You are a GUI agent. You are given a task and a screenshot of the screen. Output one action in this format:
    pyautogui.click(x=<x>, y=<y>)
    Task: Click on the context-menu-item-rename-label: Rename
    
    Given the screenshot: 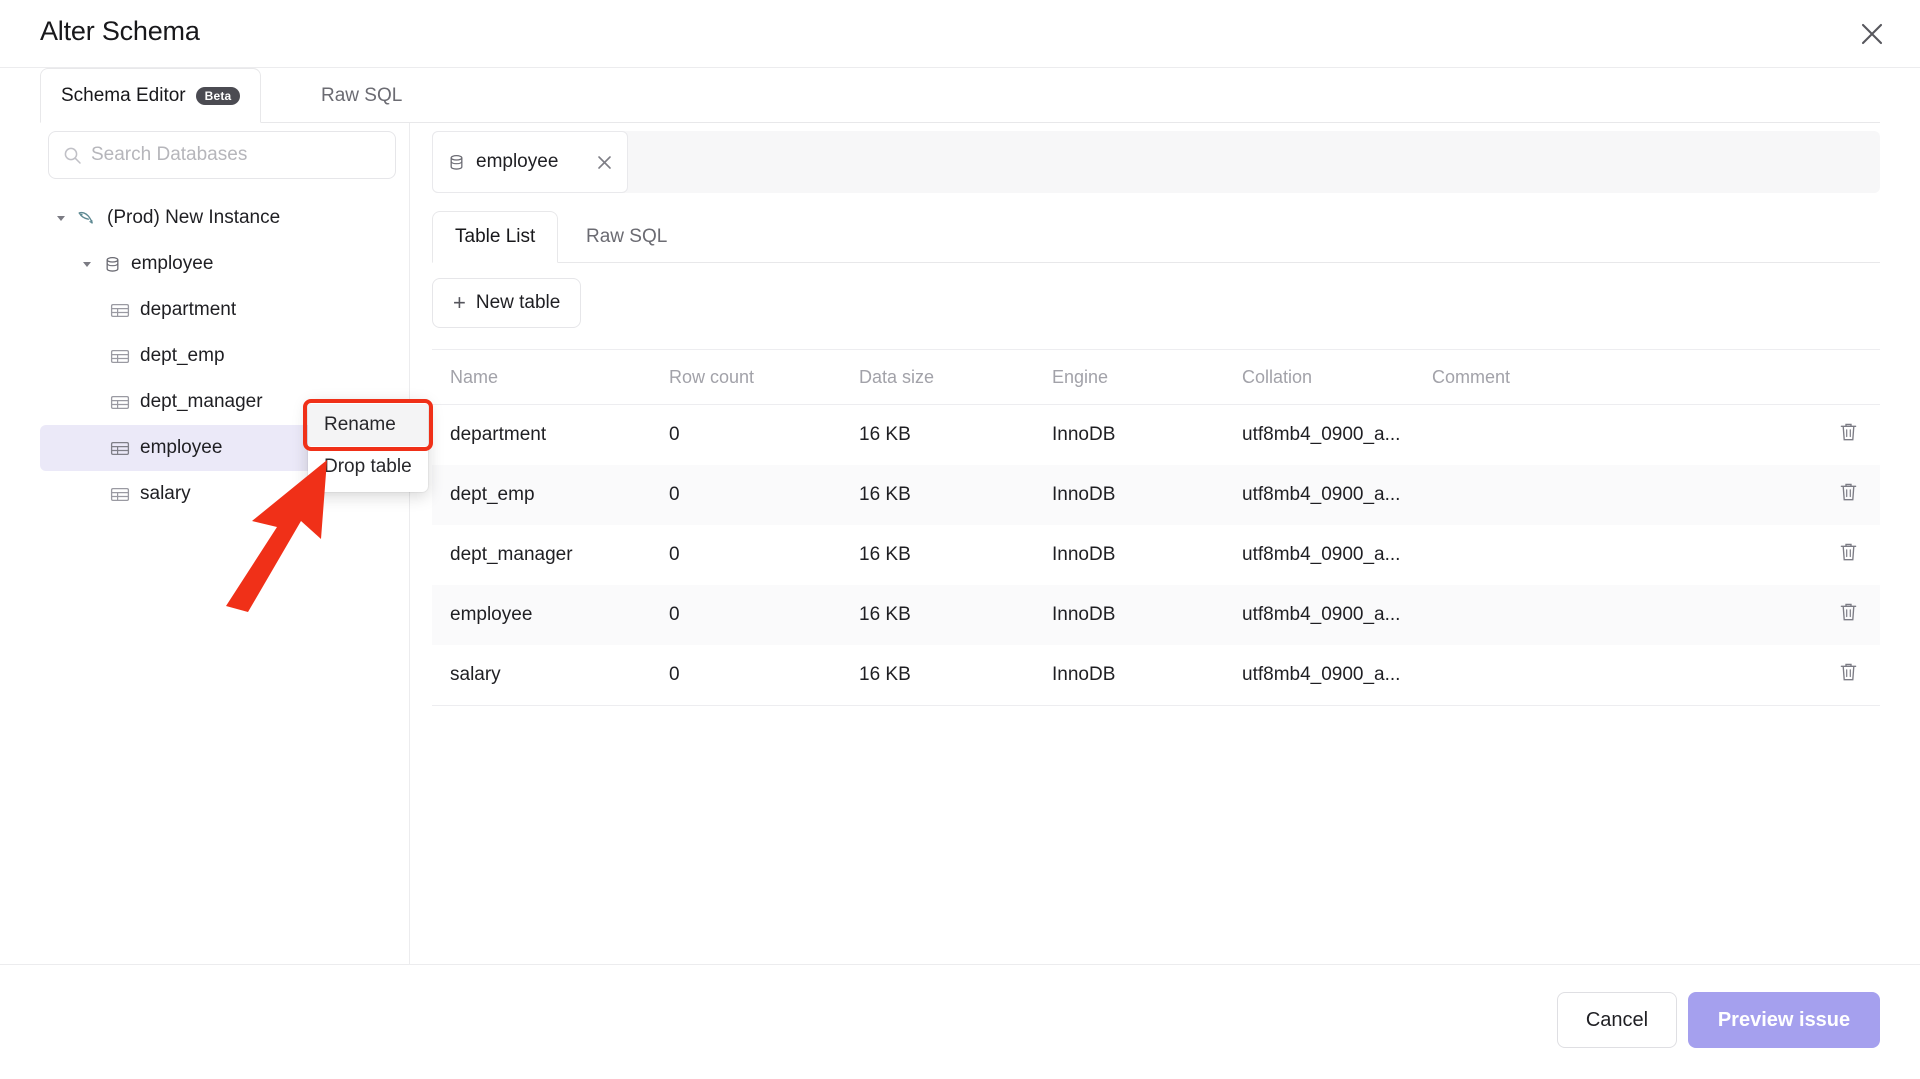 What is the action you would take?
    pyautogui.click(x=360, y=424)
    